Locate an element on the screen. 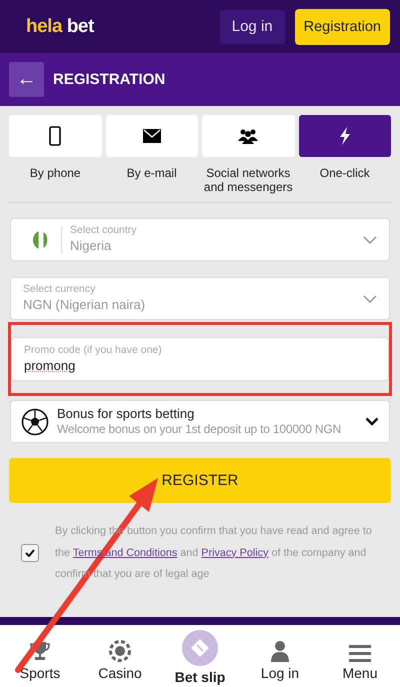  trophy-icon is located at coordinates (40, 651).